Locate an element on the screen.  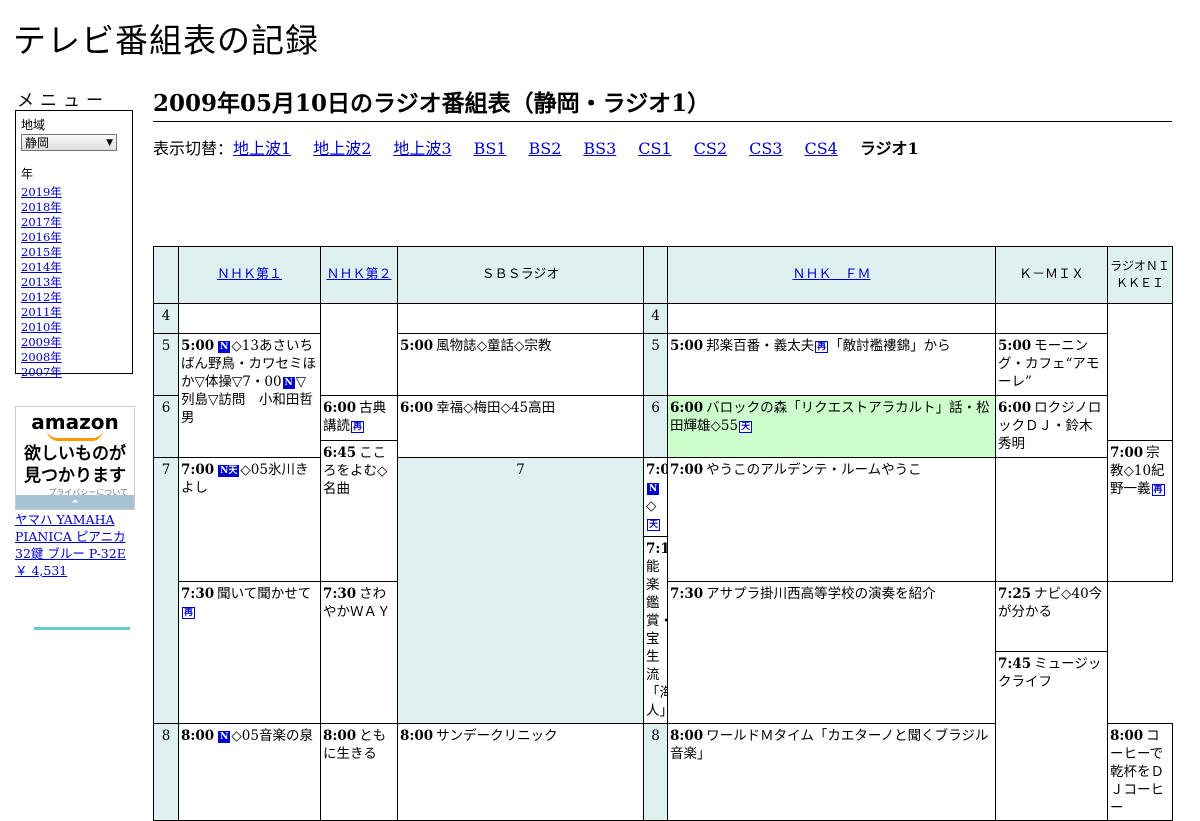
channel-link-nhk1: ＮＨＫ第１ is located at coordinates (249, 274).